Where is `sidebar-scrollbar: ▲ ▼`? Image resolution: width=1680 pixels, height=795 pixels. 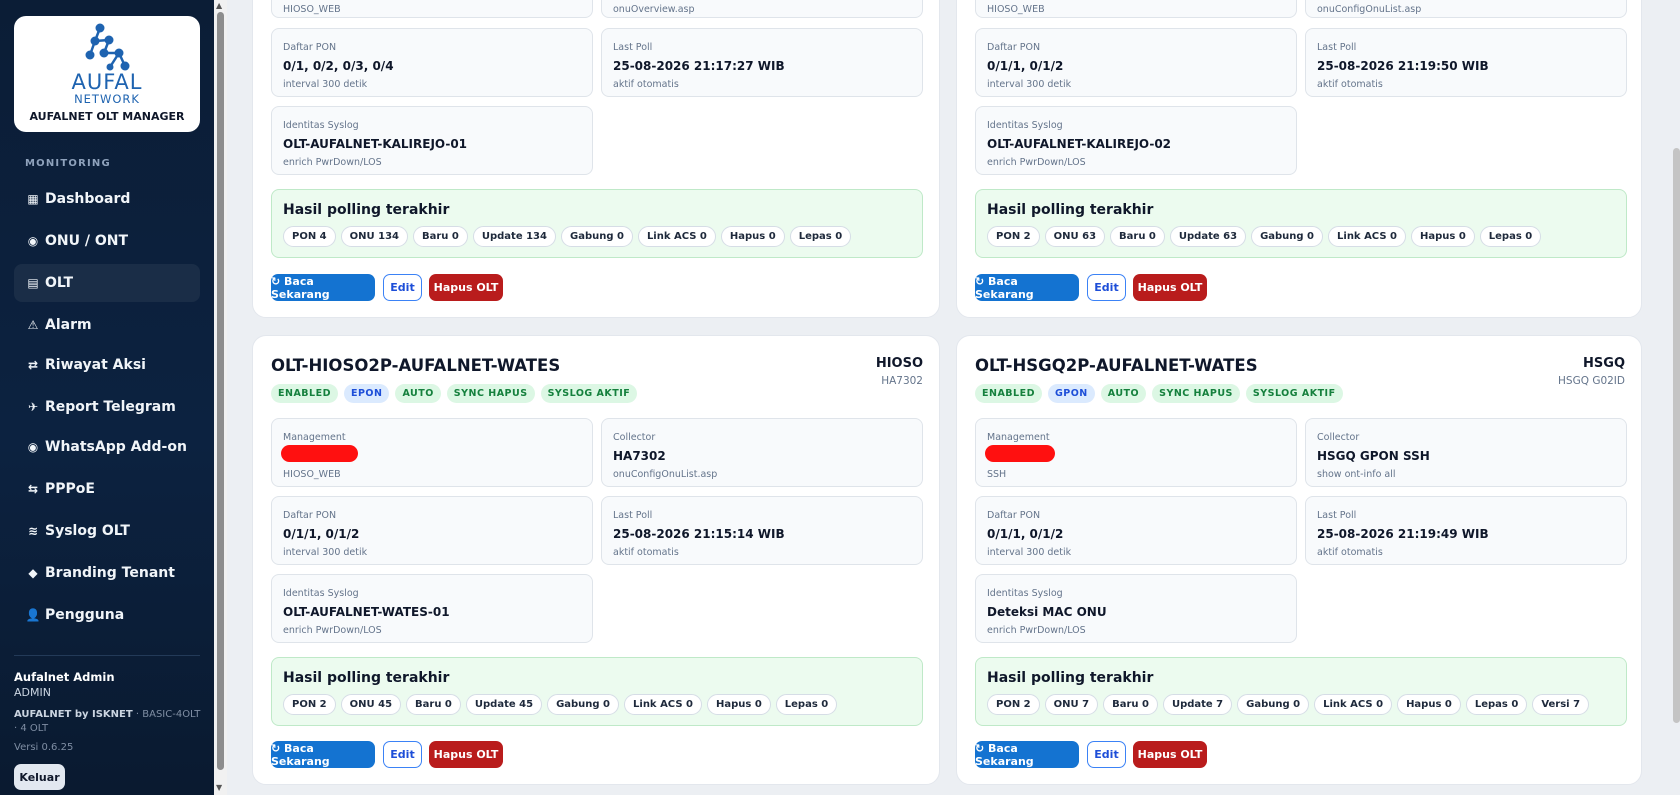
sidebar-scrollbar: ▲ ▼ is located at coordinates (220, 397).